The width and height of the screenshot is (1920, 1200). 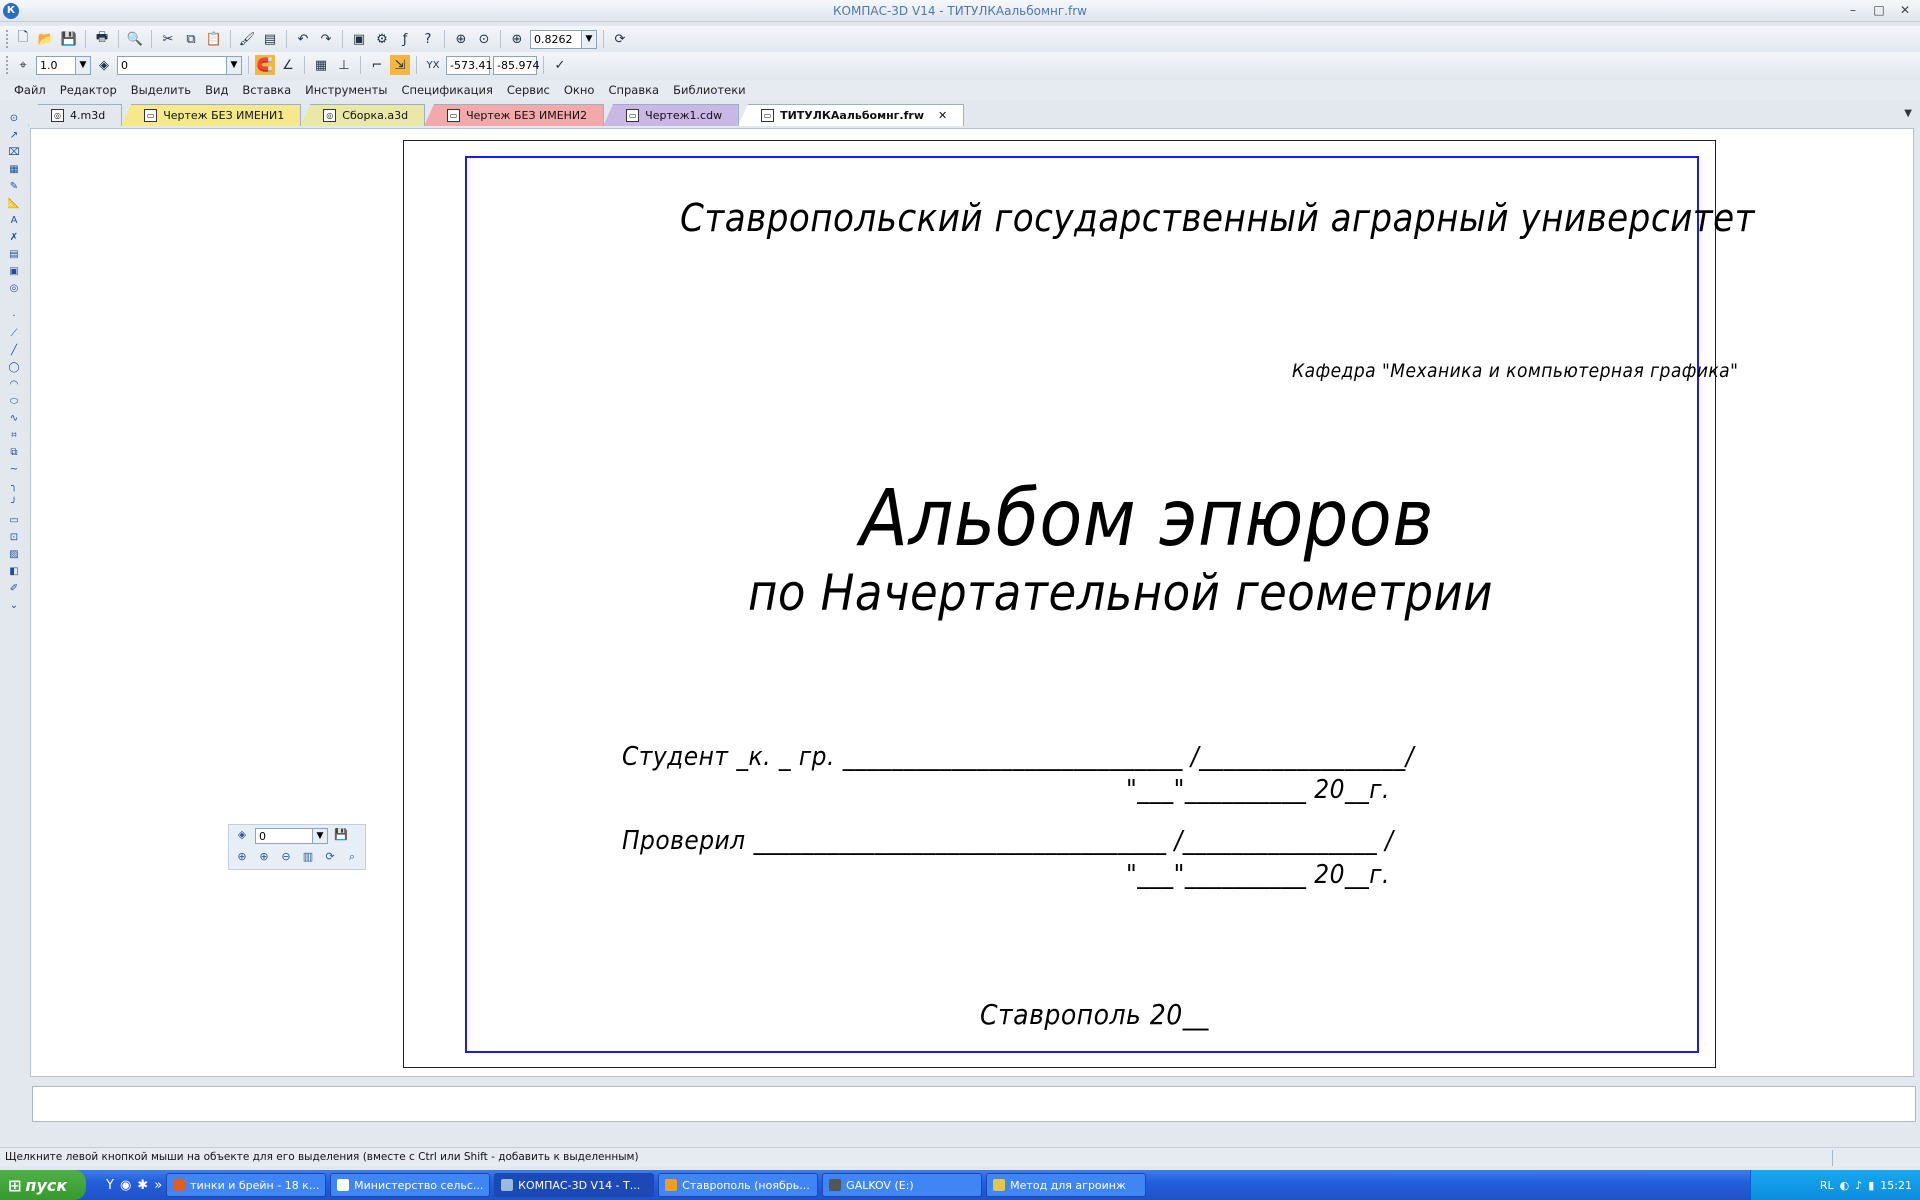 I want to click on cut-icon: ✂, so click(x=168, y=39).